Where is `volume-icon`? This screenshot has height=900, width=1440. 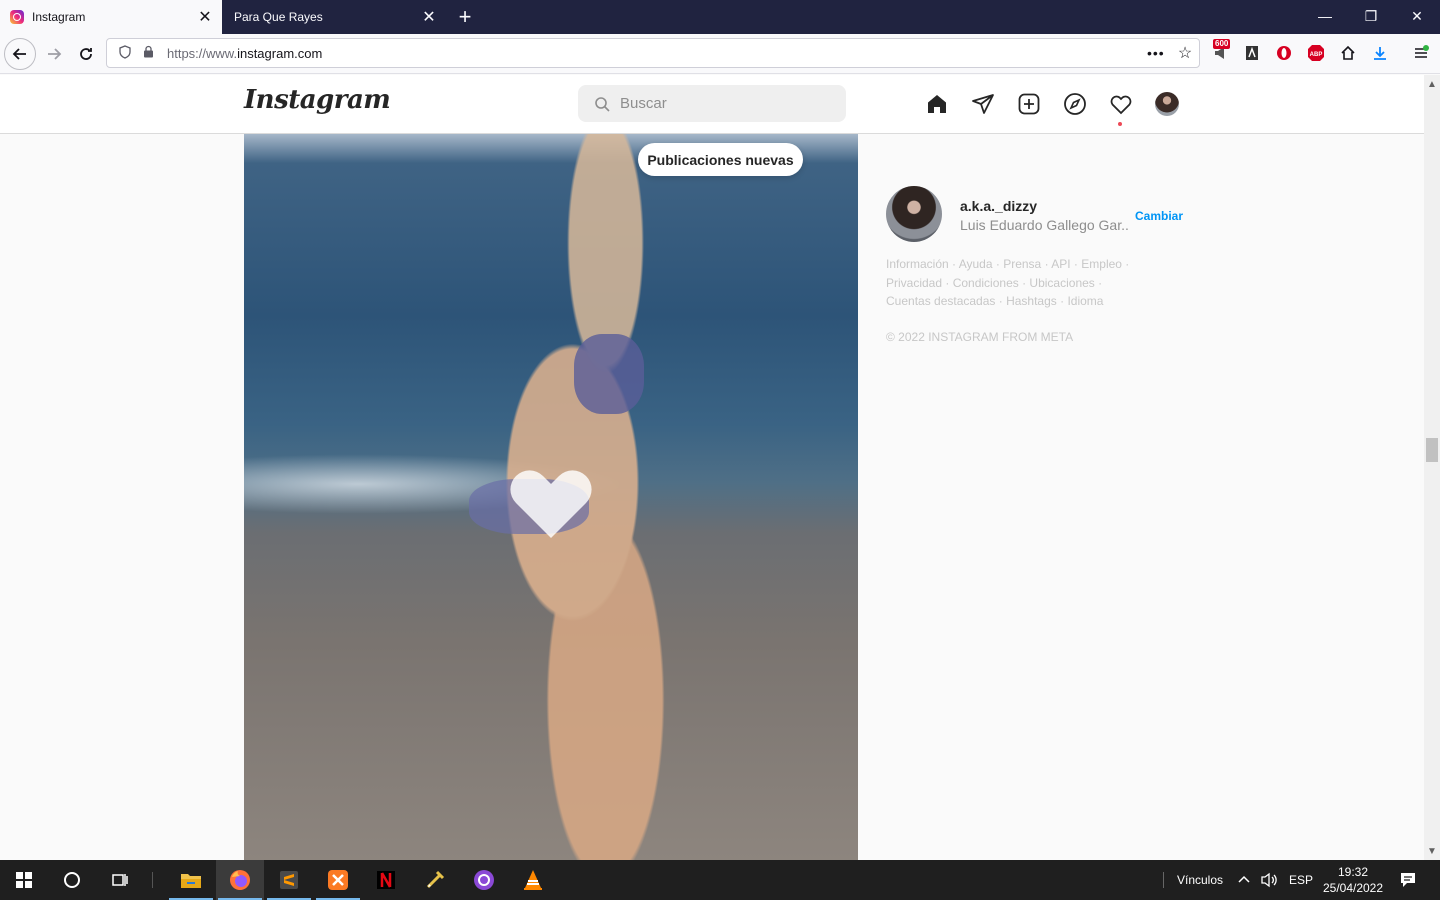 volume-icon is located at coordinates (1269, 880).